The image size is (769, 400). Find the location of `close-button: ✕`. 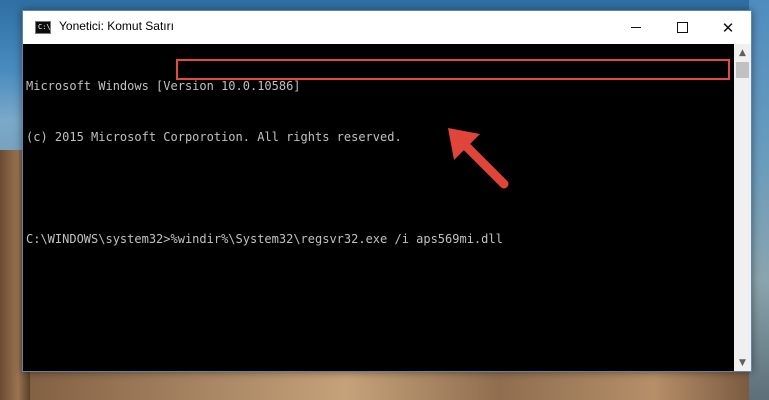

close-button: ✕ is located at coordinates (728, 27).